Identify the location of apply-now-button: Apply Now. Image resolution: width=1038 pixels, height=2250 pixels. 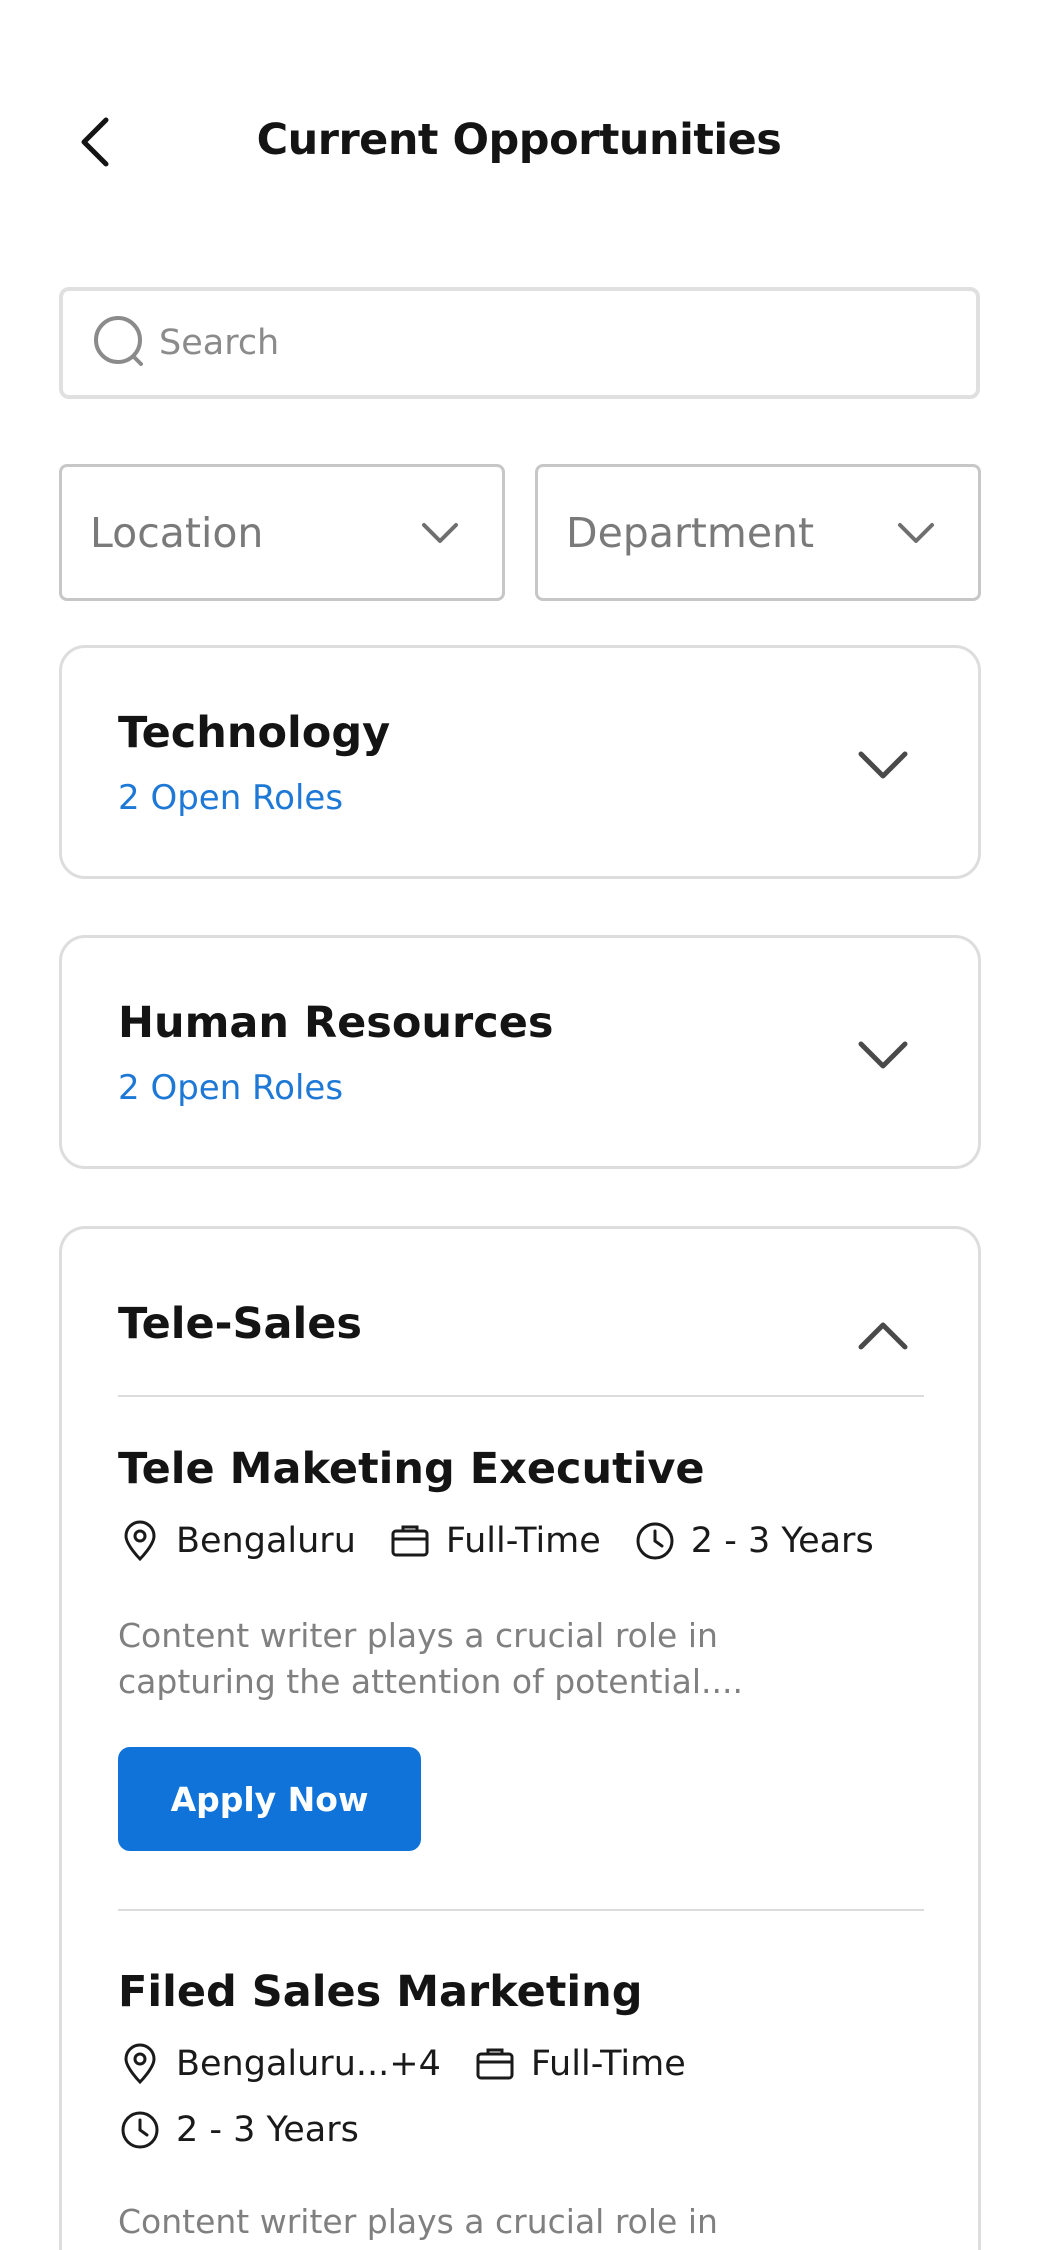
(269, 1799).